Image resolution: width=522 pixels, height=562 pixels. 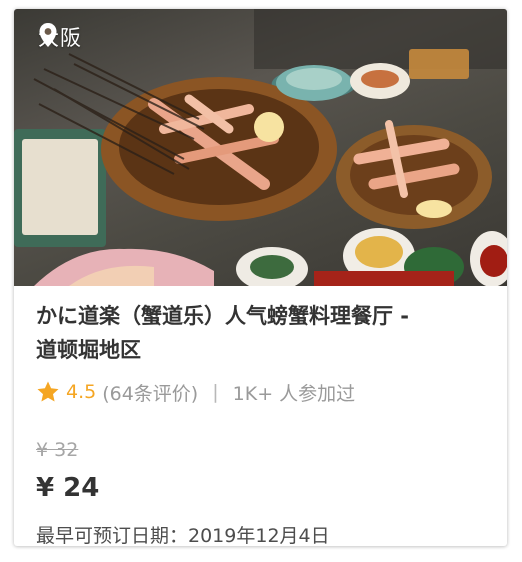 What do you see at coordinates (150, 392) in the screenshot?
I see `review-count: (64条评价)` at bounding box center [150, 392].